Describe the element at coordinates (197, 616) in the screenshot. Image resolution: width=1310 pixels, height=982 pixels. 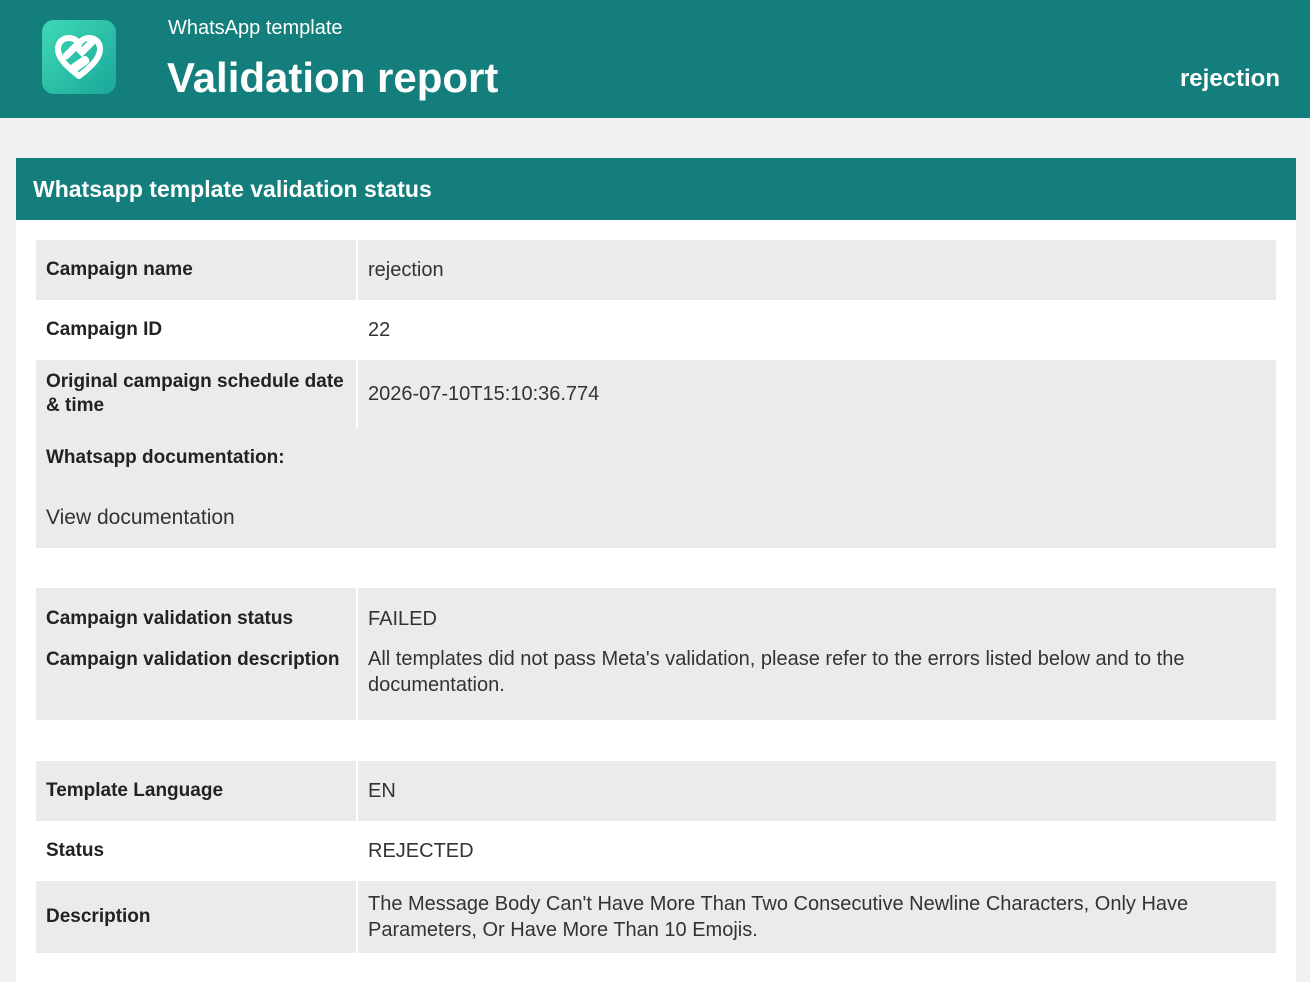
I see `validation-status-label: Campaign validation status` at that location.